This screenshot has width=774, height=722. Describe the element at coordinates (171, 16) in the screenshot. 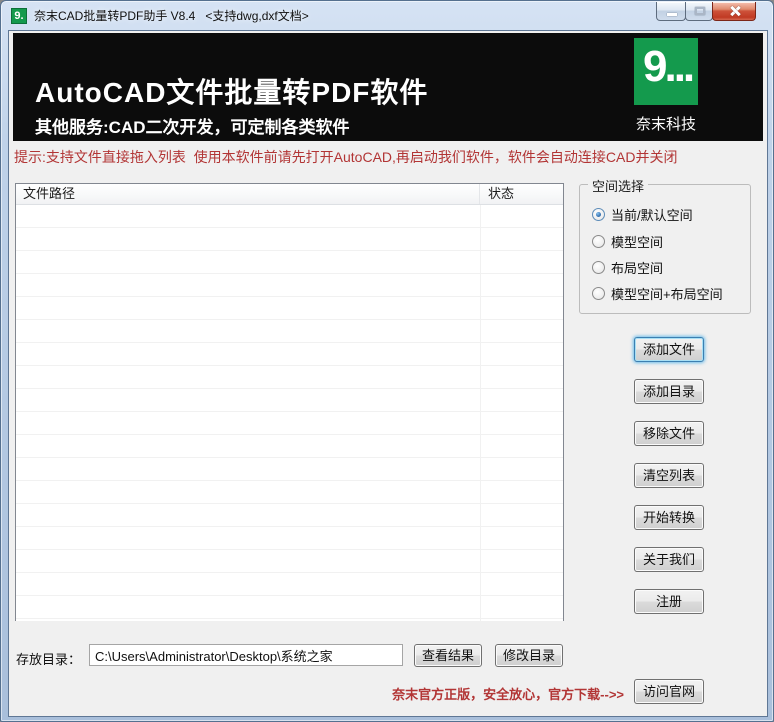

I see `window-title: 奈末CAD批量转PDF助手 V8.4 <支持dwg,dxf文档>` at that location.